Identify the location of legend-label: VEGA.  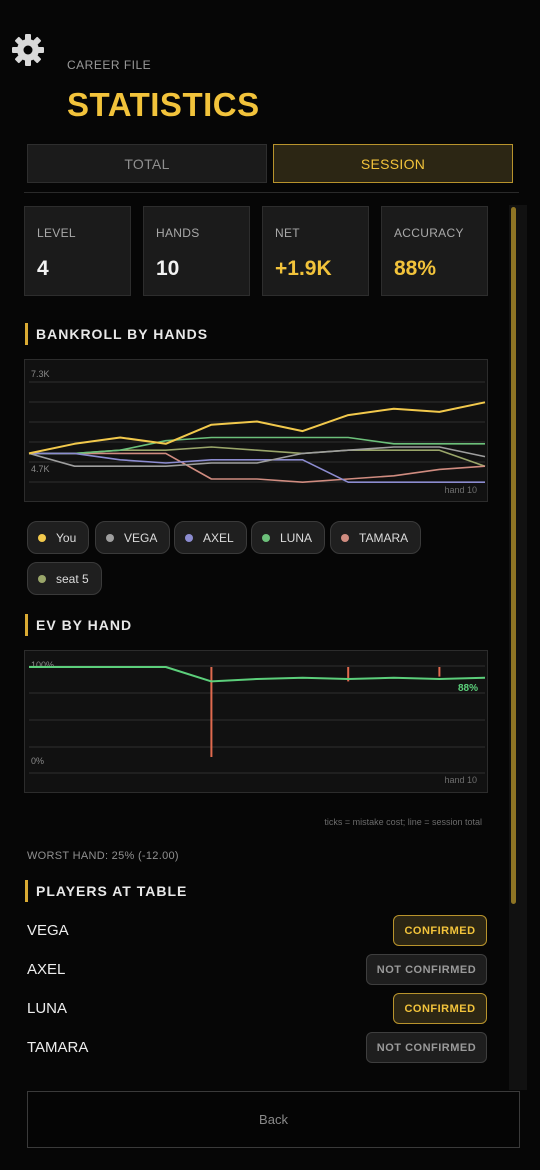
(141, 537).